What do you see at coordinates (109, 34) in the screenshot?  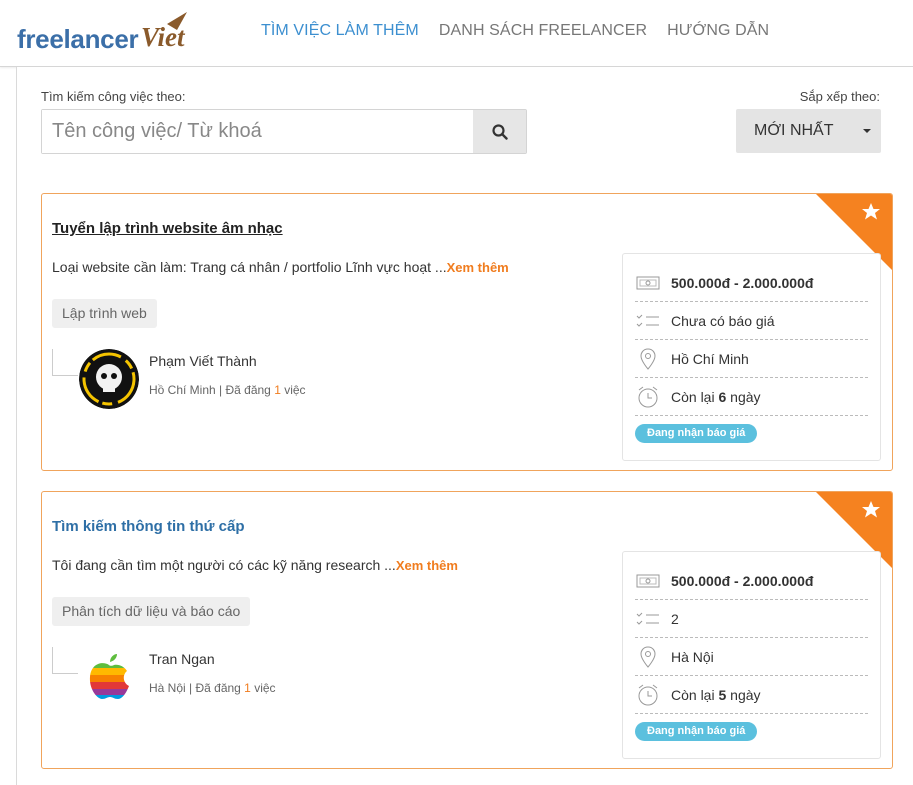 I see `freelancerviet-logo: freelancer Viet` at bounding box center [109, 34].